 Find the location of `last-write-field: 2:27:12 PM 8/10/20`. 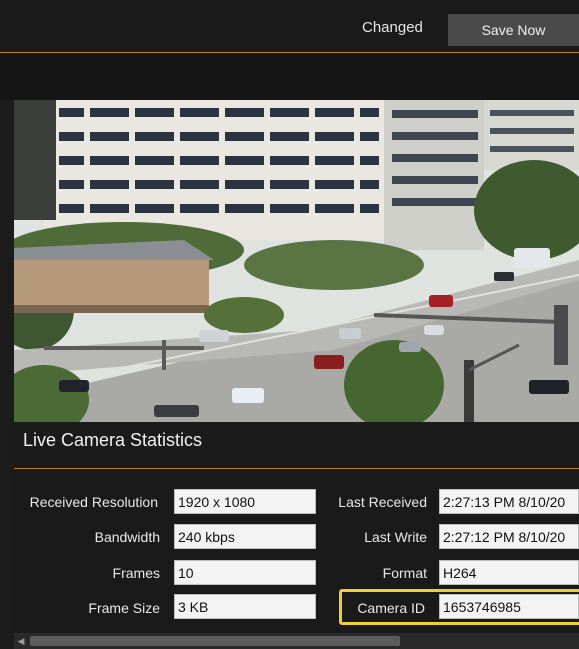

last-write-field: 2:27:12 PM 8/10/20 is located at coordinates (509, 536).